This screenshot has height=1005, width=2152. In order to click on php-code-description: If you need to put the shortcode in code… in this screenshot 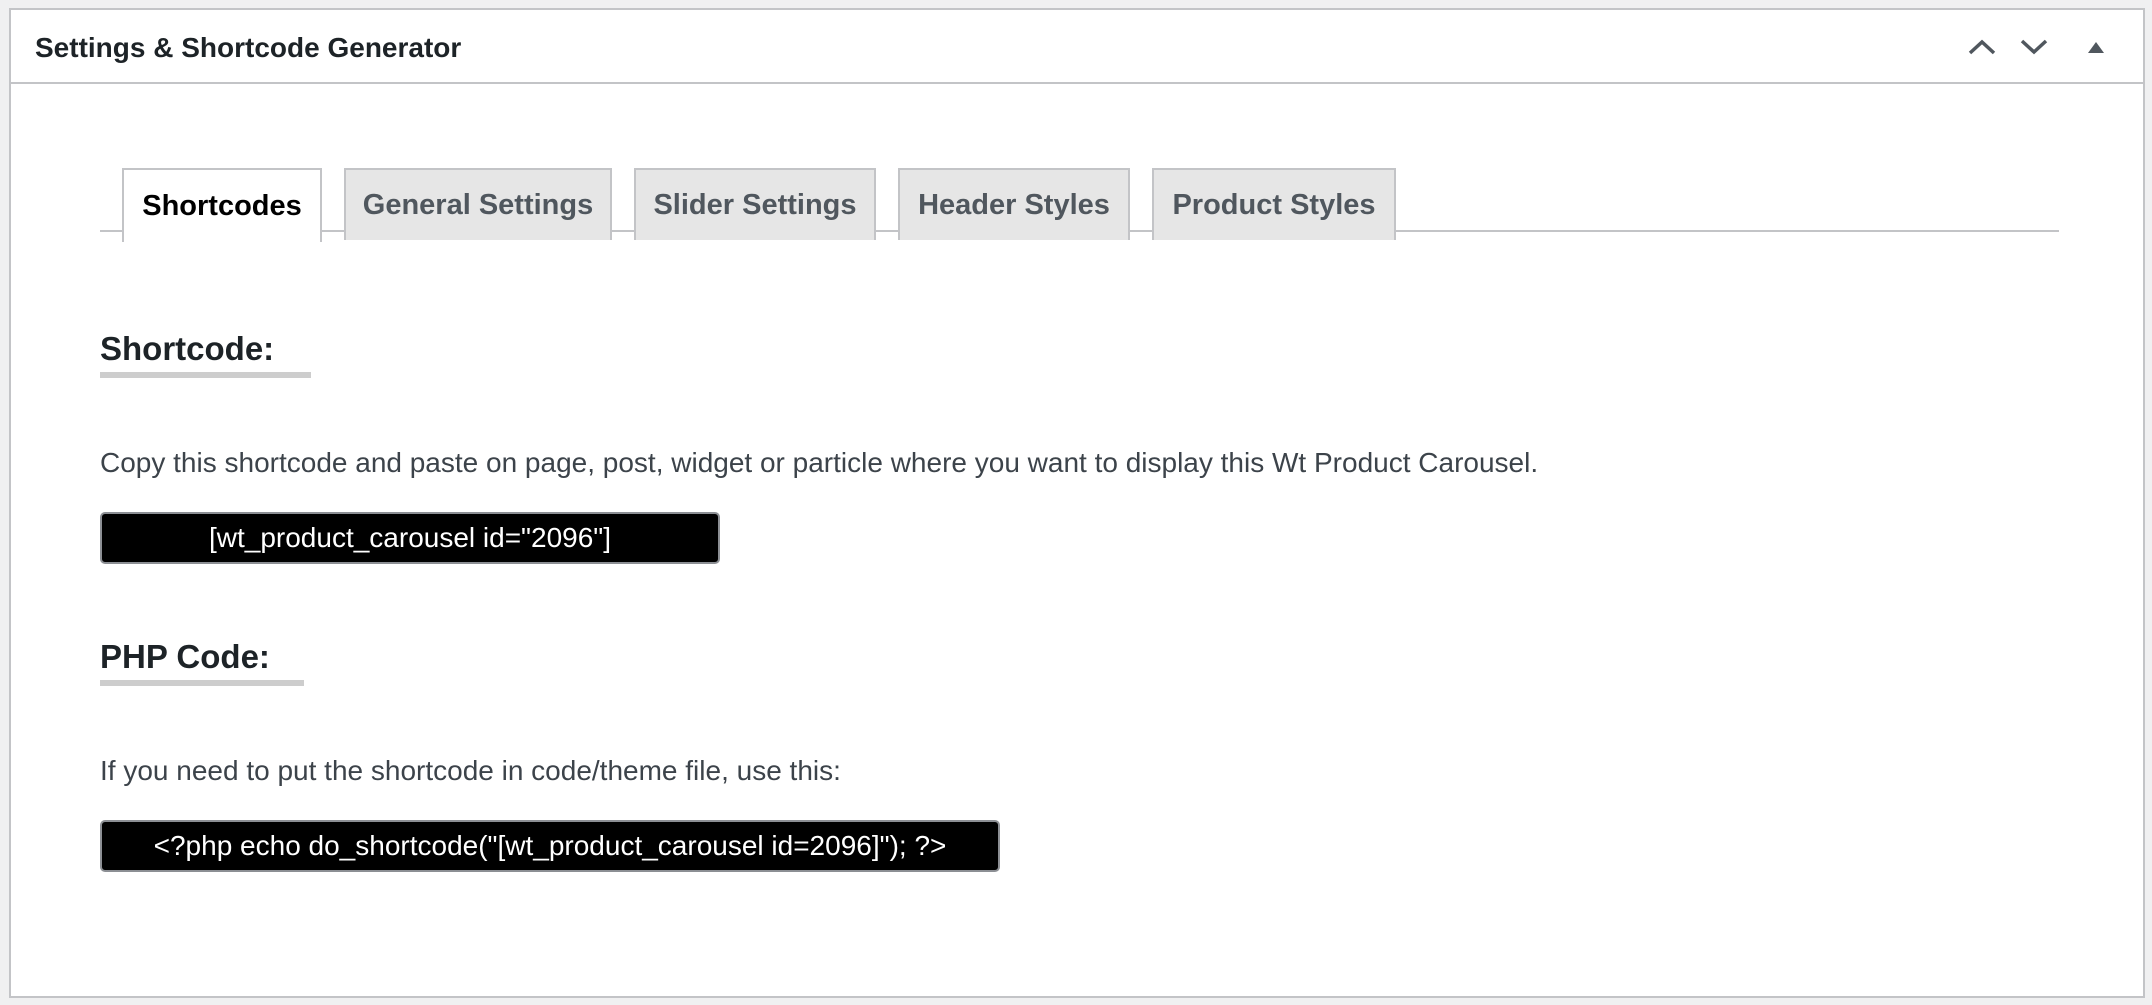, I will do `click(470, 770)`.